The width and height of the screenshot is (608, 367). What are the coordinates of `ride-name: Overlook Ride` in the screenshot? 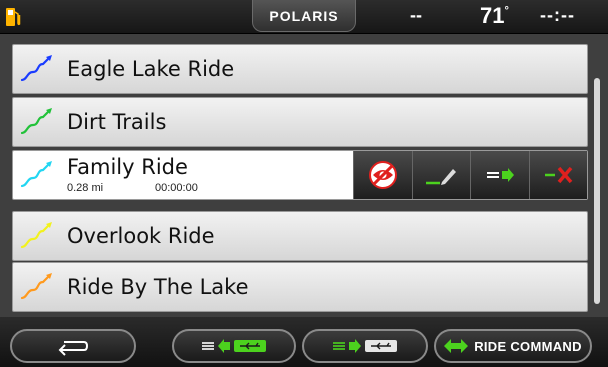 It's located at (141, 236).